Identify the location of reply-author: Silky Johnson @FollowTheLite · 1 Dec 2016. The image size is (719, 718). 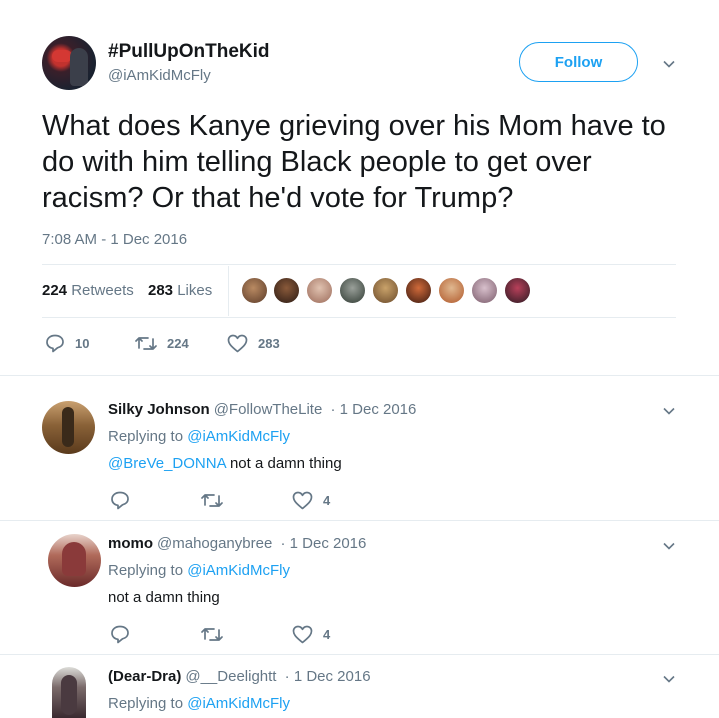
(262, 409).